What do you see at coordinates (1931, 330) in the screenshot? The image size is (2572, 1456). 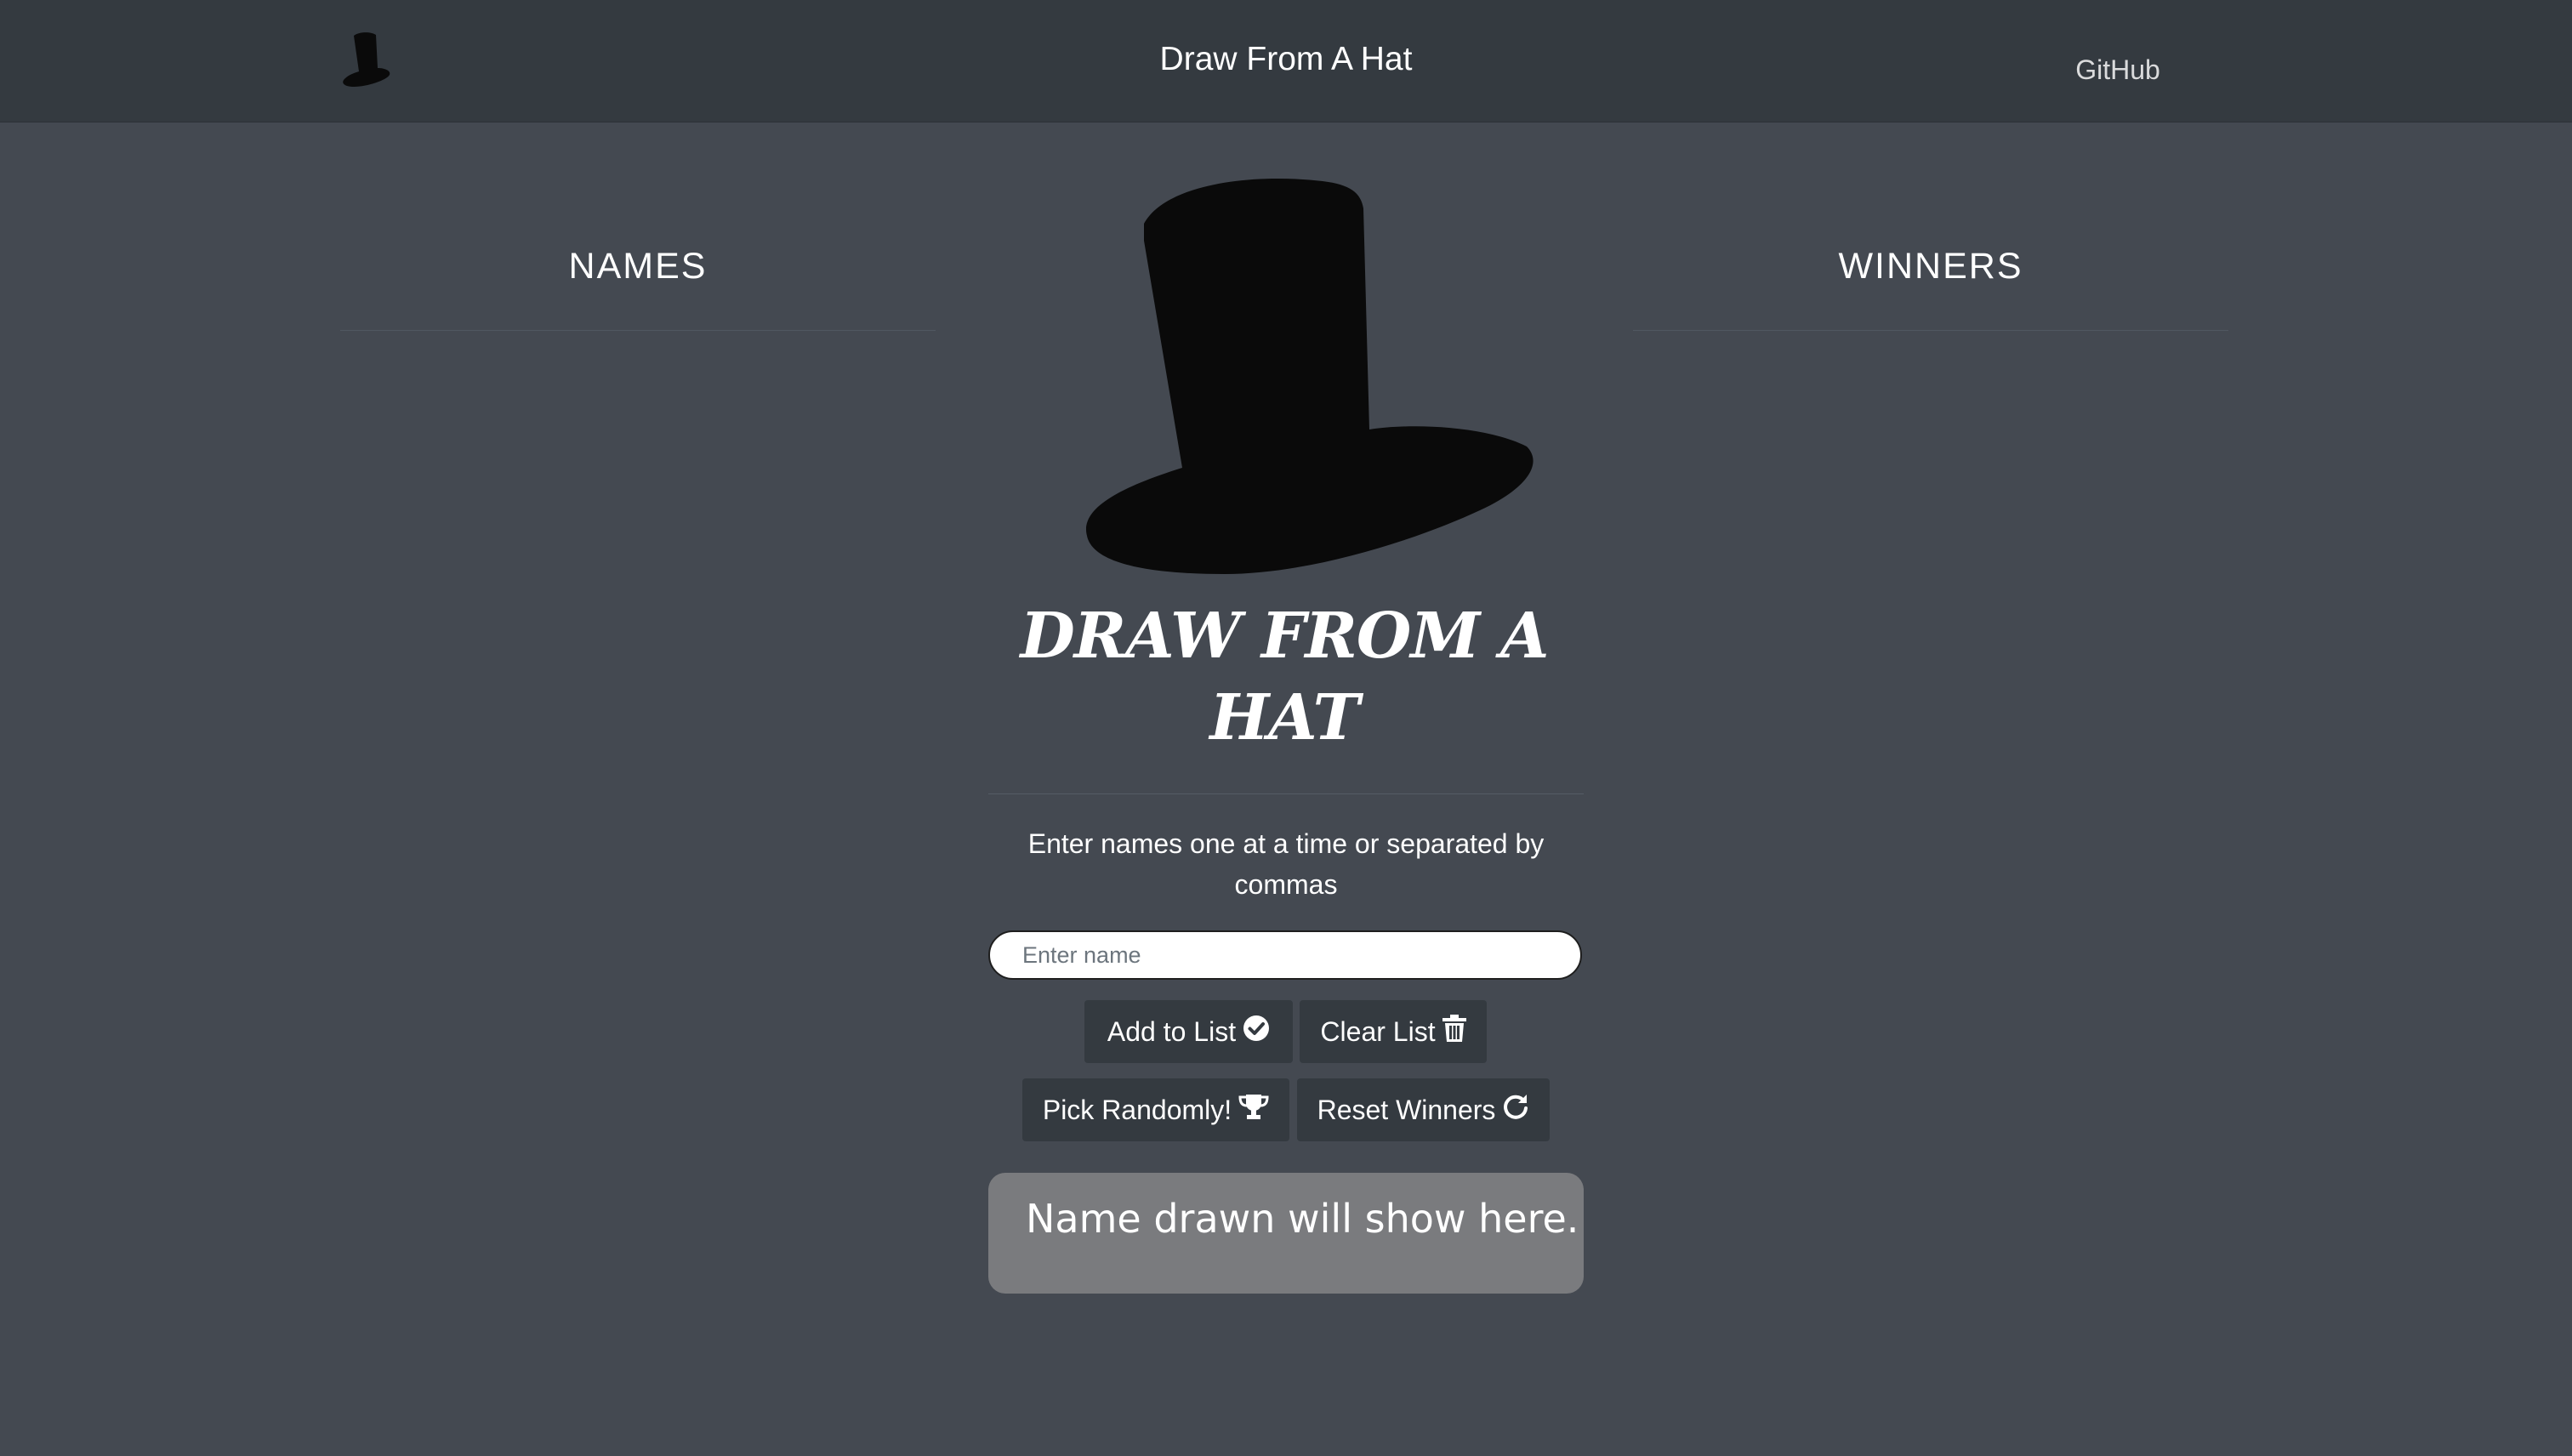 I see `winners-divider` at bounding box center [1931, 330].